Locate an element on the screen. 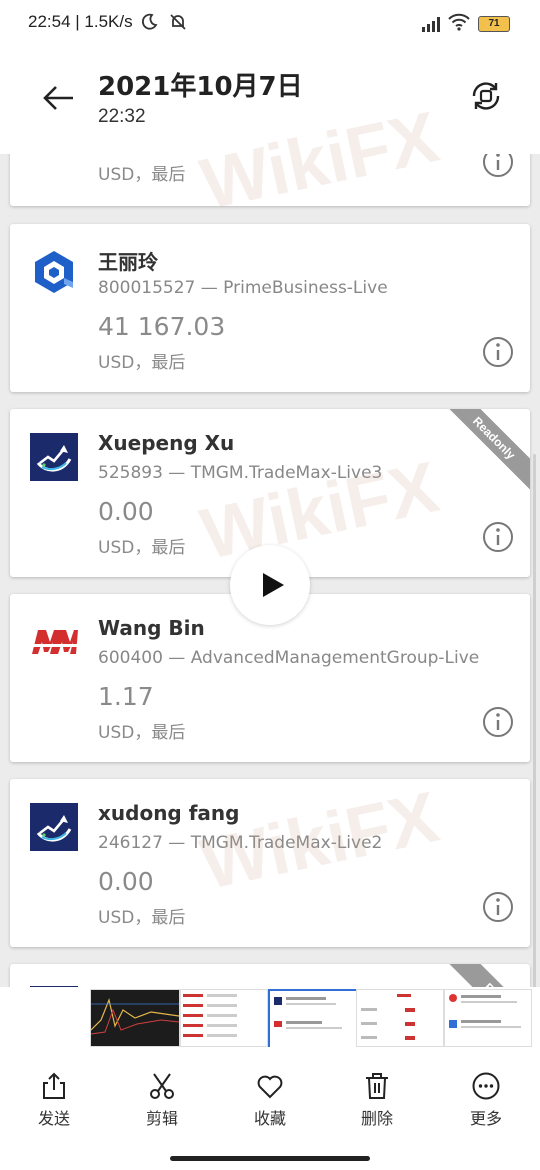 This screenshot has height=1170, width=540. account-server: 800015527 — PrimeBusiness-Live is located at coordinates (243, 288).